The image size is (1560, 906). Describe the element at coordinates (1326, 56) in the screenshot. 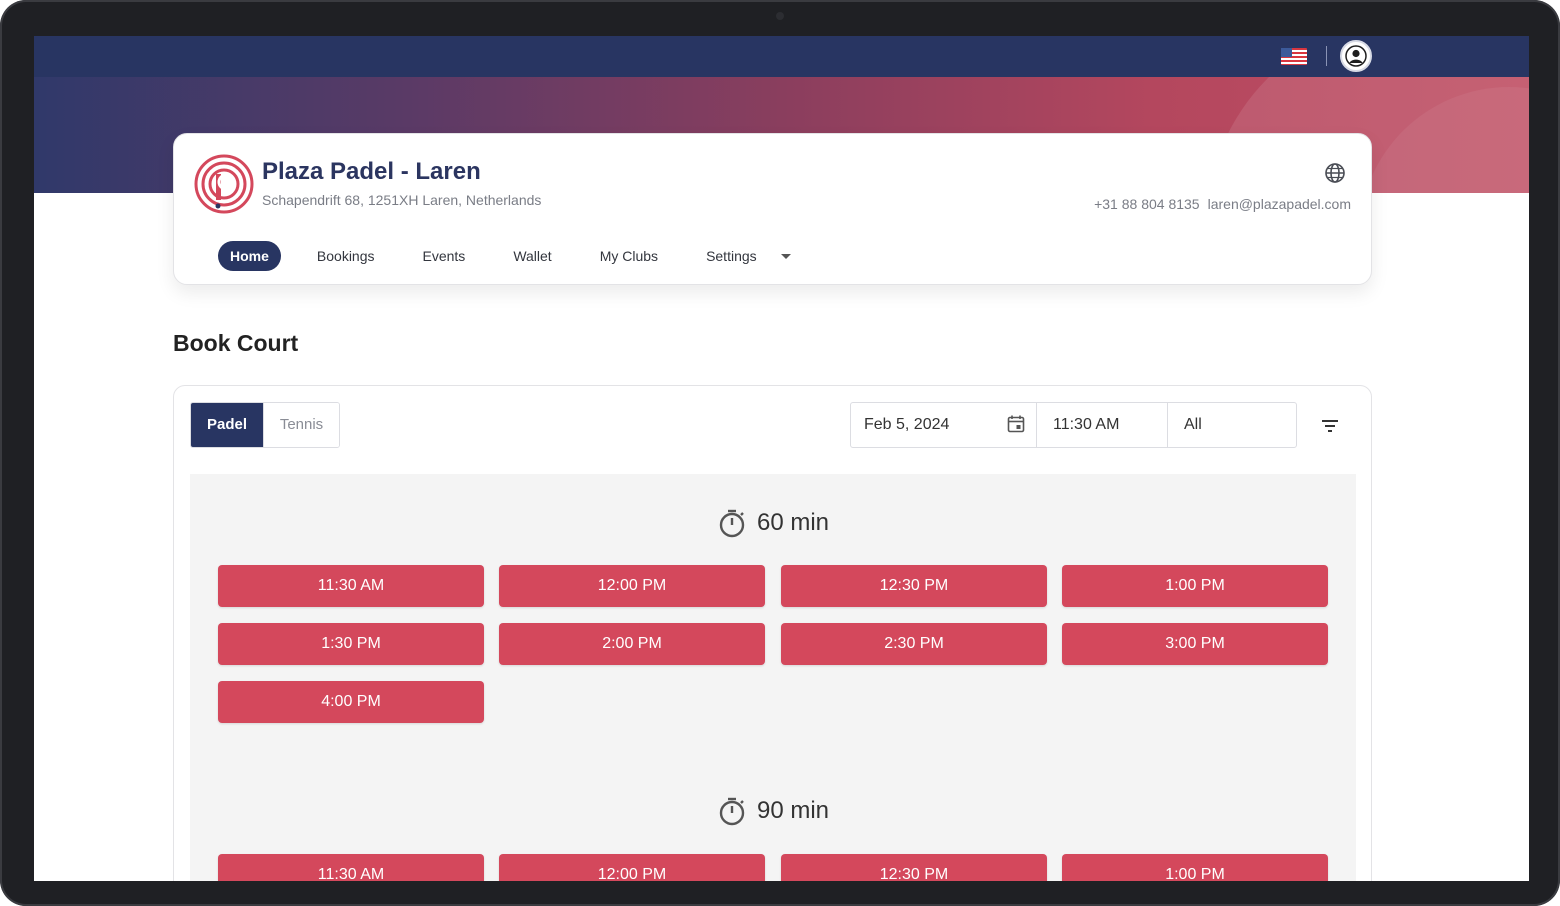

I see `topbar-divider` at that location.